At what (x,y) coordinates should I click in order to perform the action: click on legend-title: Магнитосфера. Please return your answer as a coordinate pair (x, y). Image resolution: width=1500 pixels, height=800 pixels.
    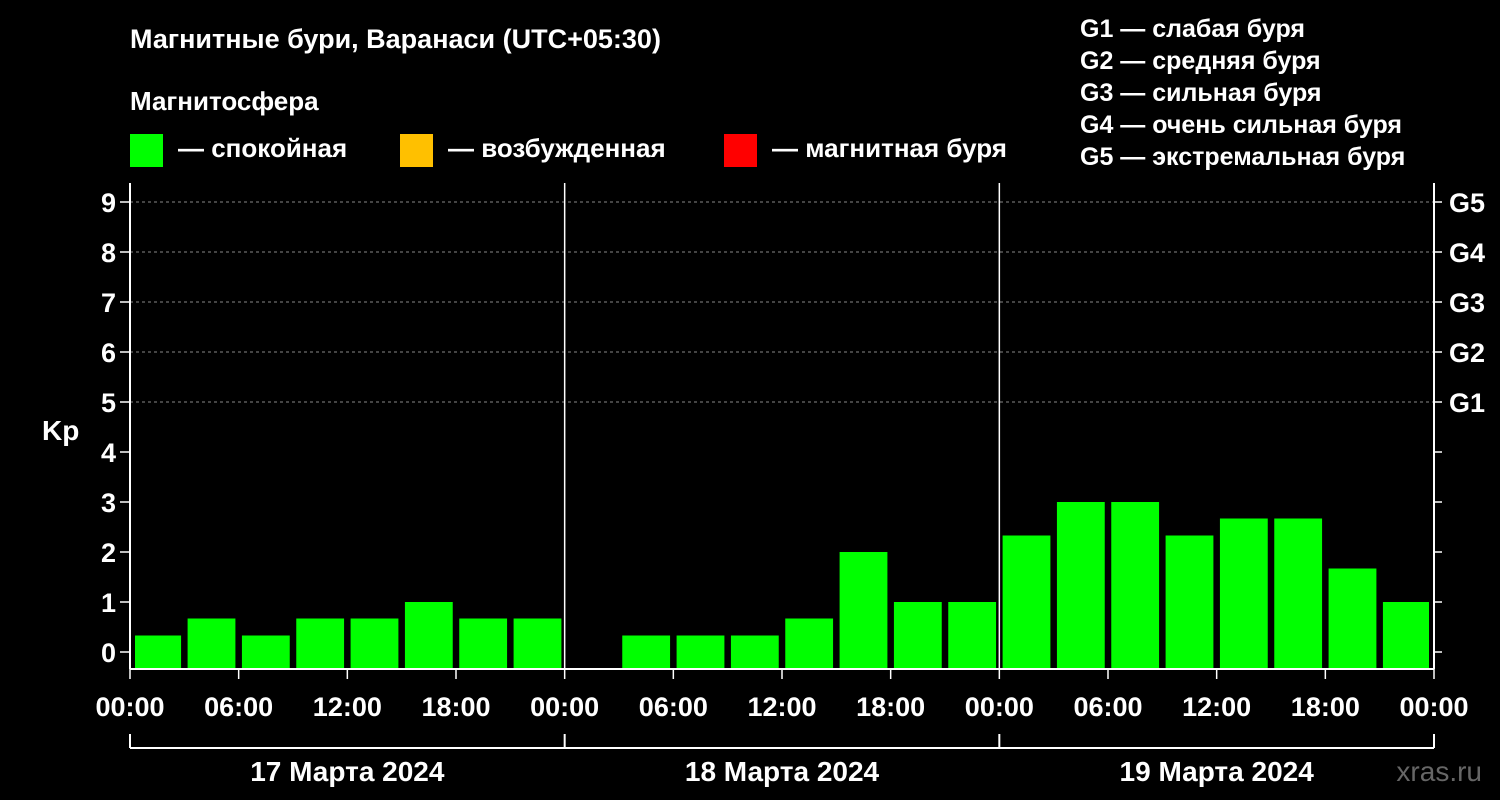
    Looking at the image, I should click on (224, 101).